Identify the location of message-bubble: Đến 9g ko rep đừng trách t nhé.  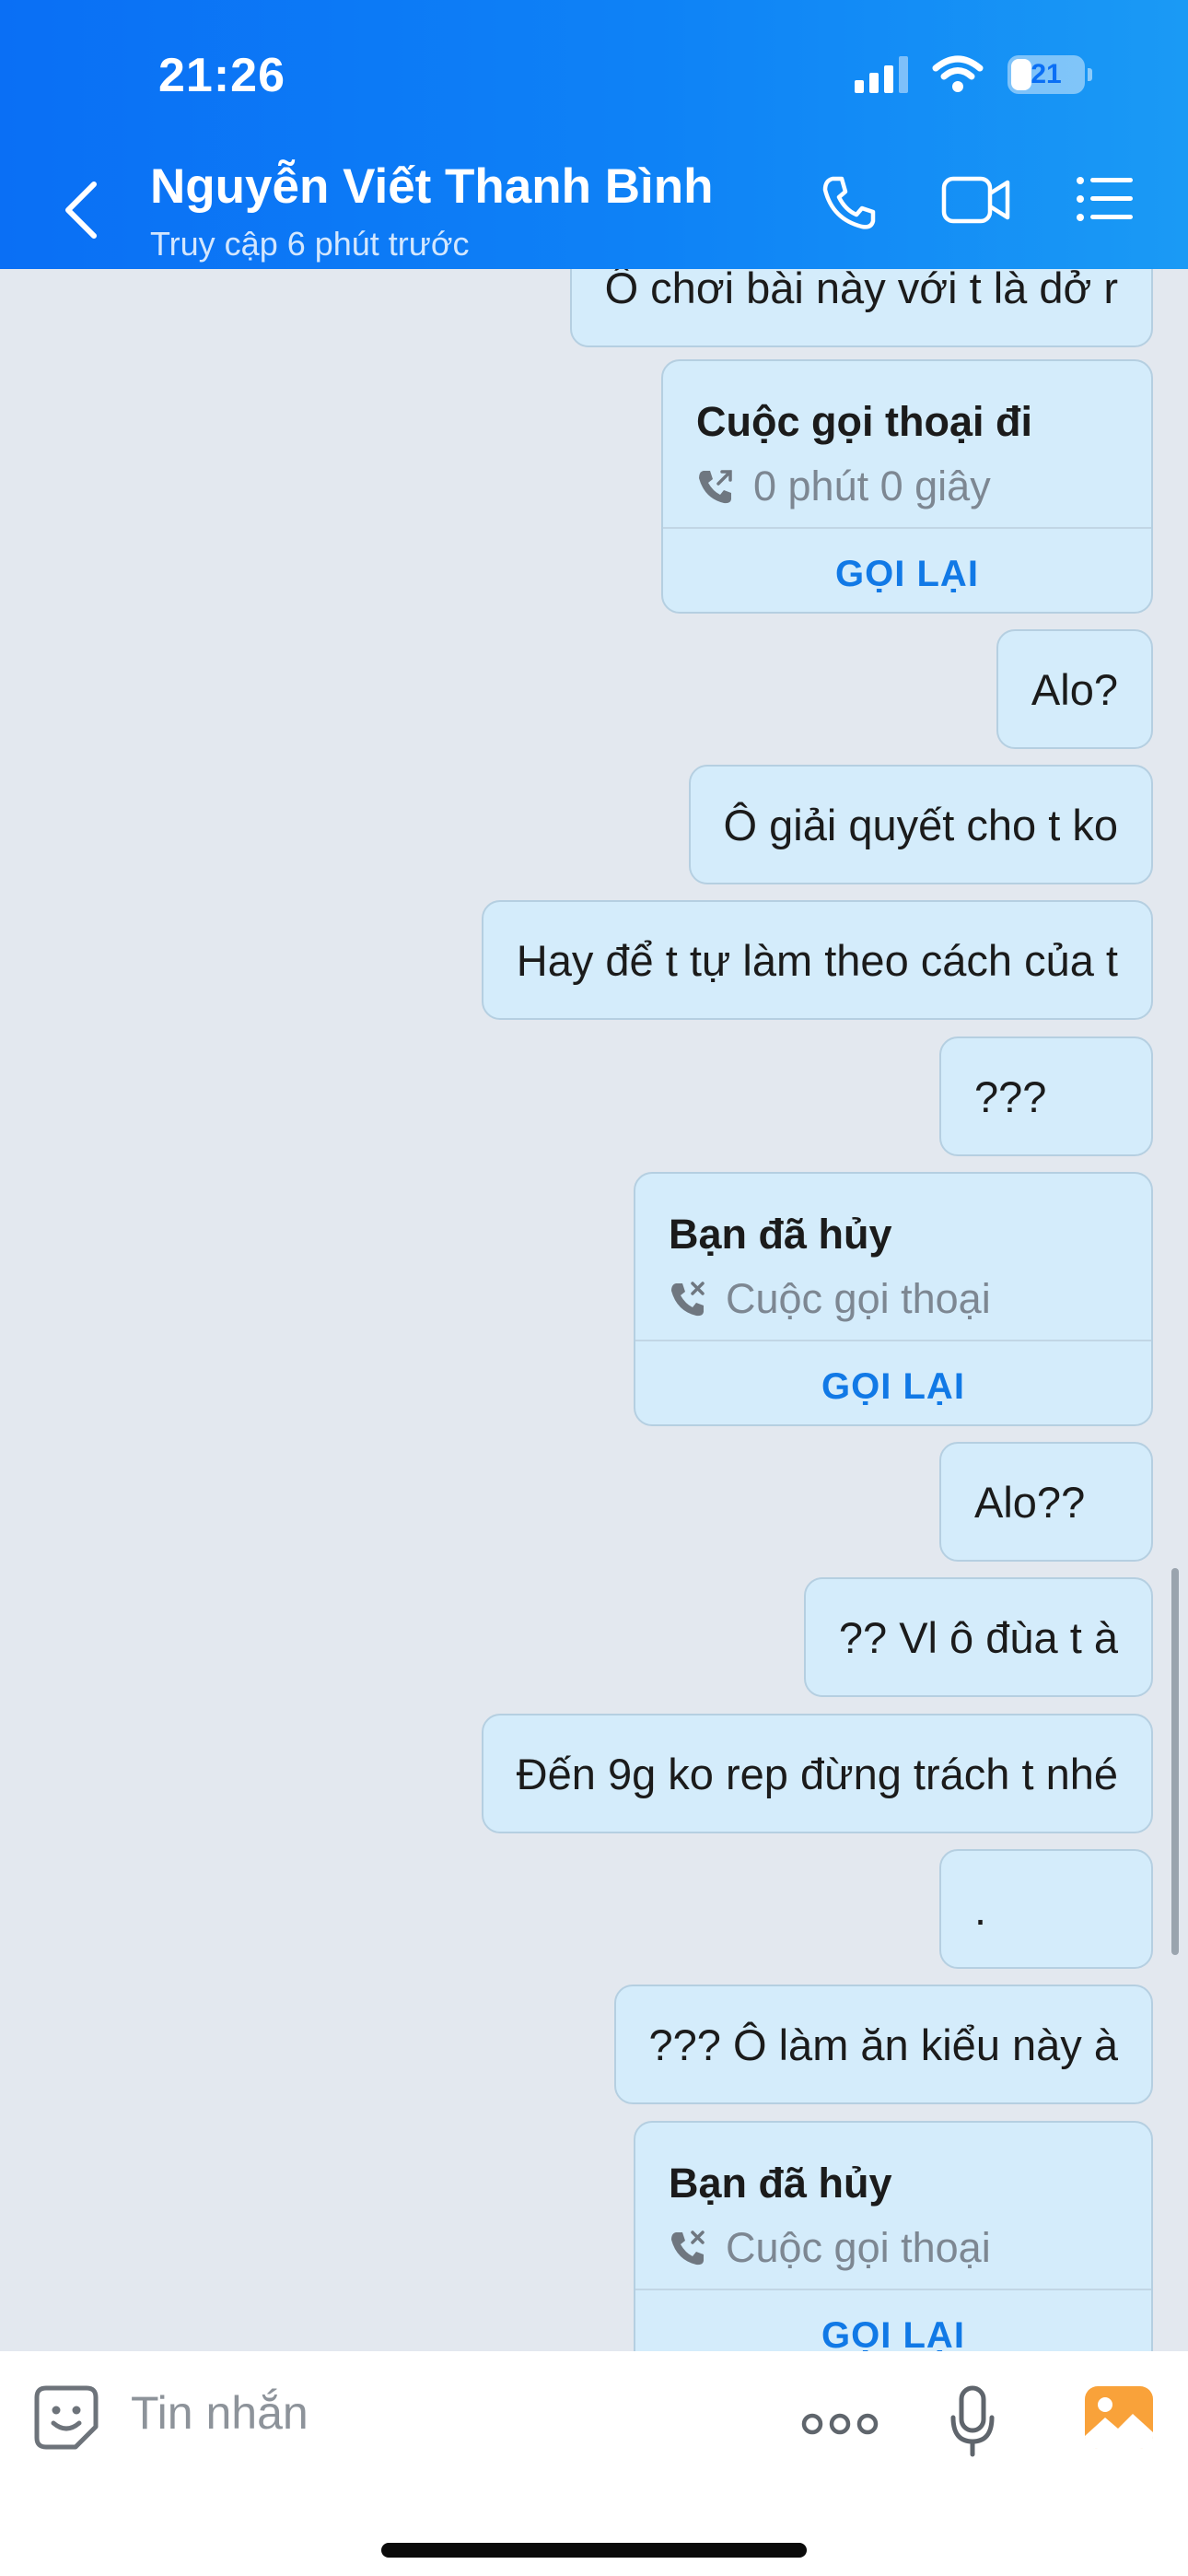
(817, 1773).